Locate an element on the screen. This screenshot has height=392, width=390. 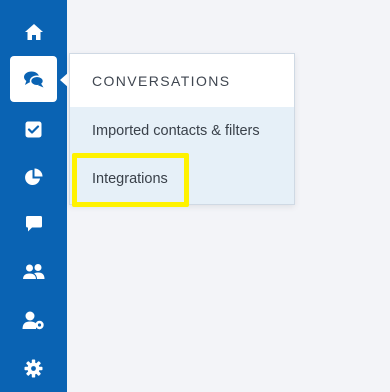
nav-tasks is located at coordinates (33, 129).